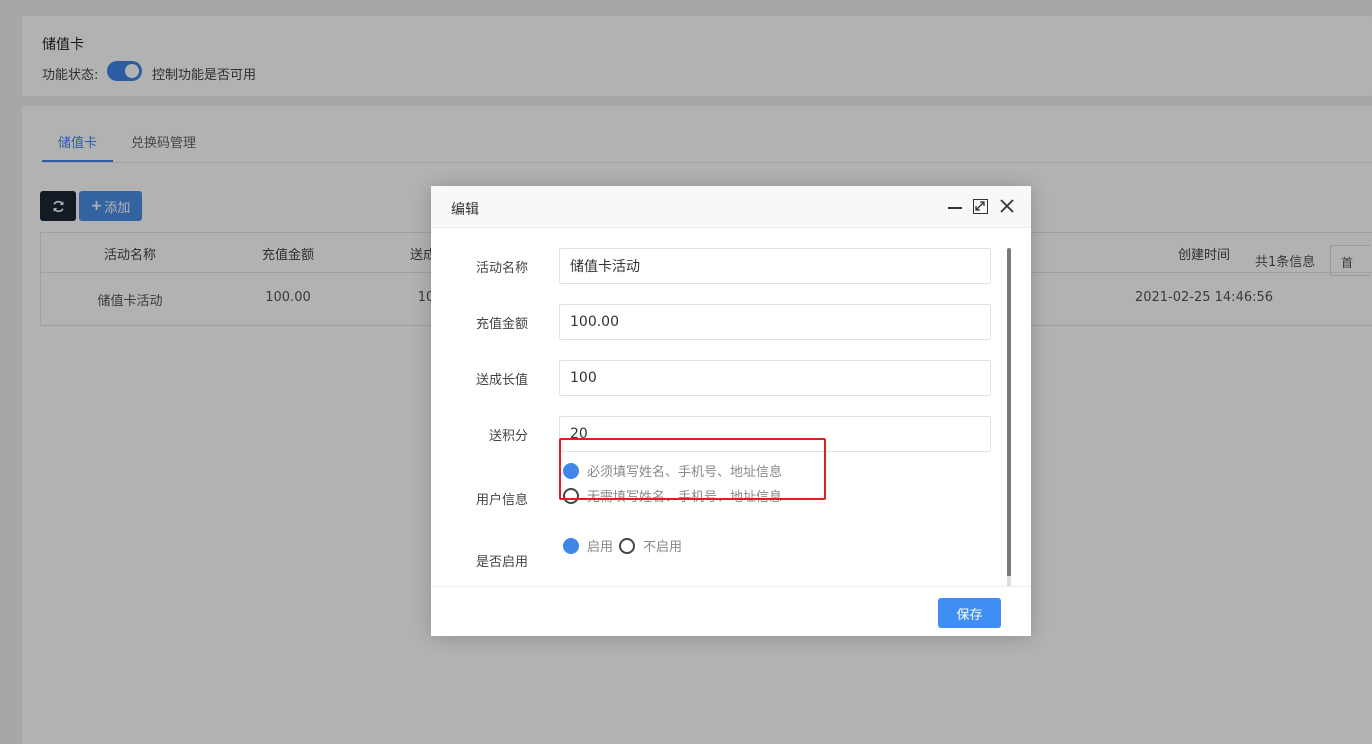 The image size is (1372, 744). I want to click on name-input, so click(775, 266).